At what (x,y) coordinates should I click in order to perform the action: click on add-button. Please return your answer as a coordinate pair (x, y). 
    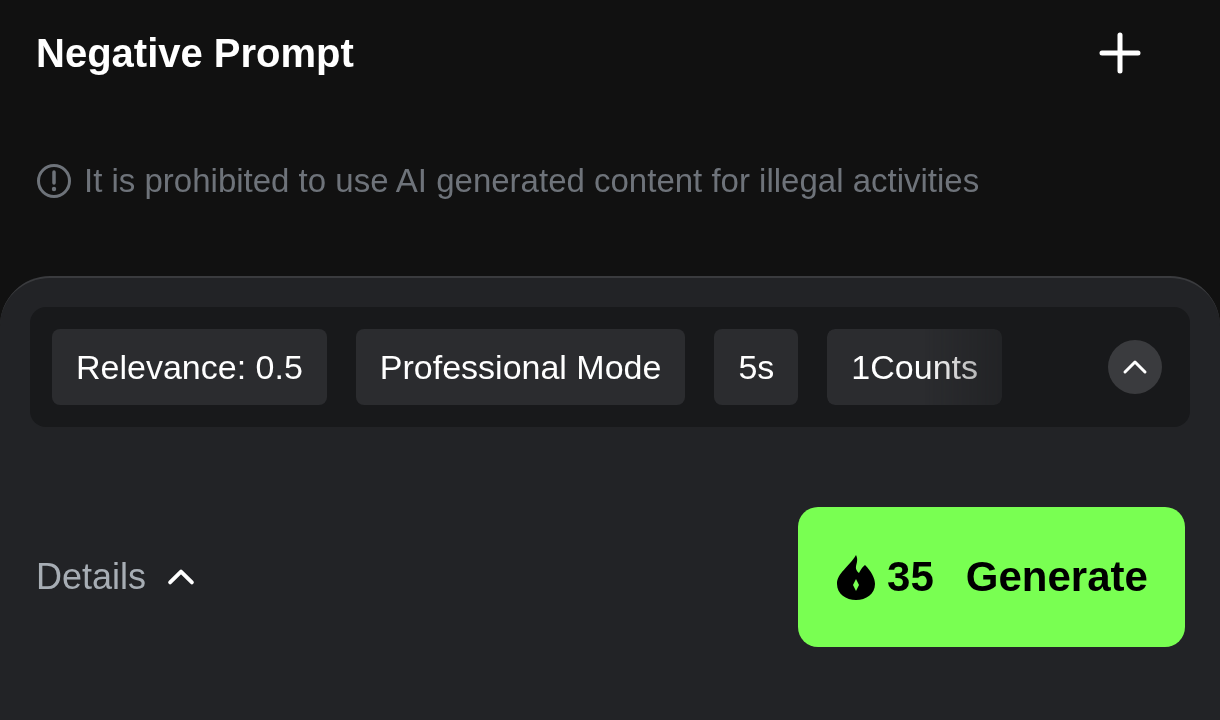
    Looking at the image, I should click on (1120, 53).